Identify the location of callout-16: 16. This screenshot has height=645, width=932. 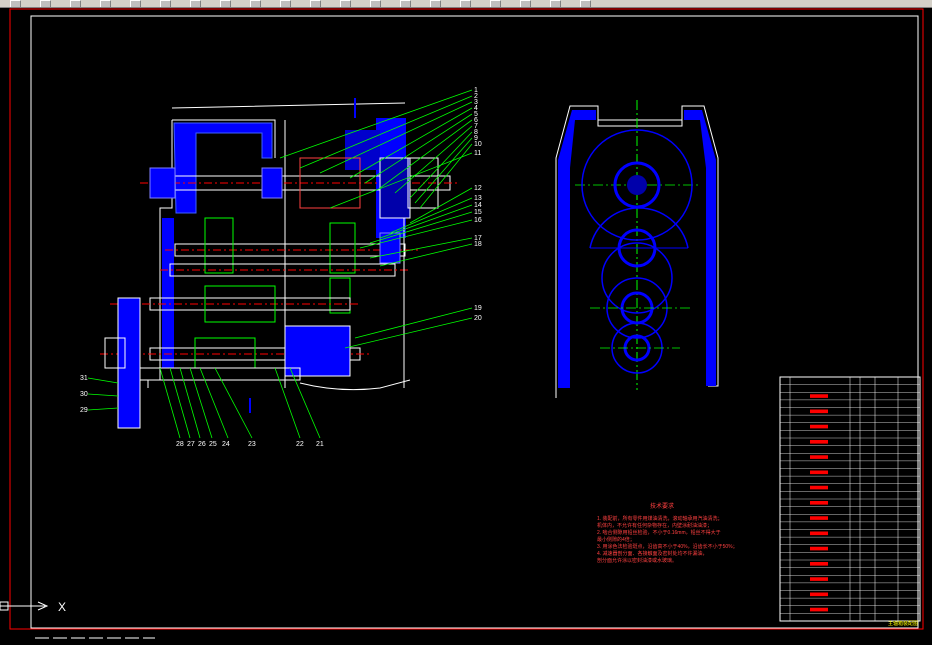
(478, 220).